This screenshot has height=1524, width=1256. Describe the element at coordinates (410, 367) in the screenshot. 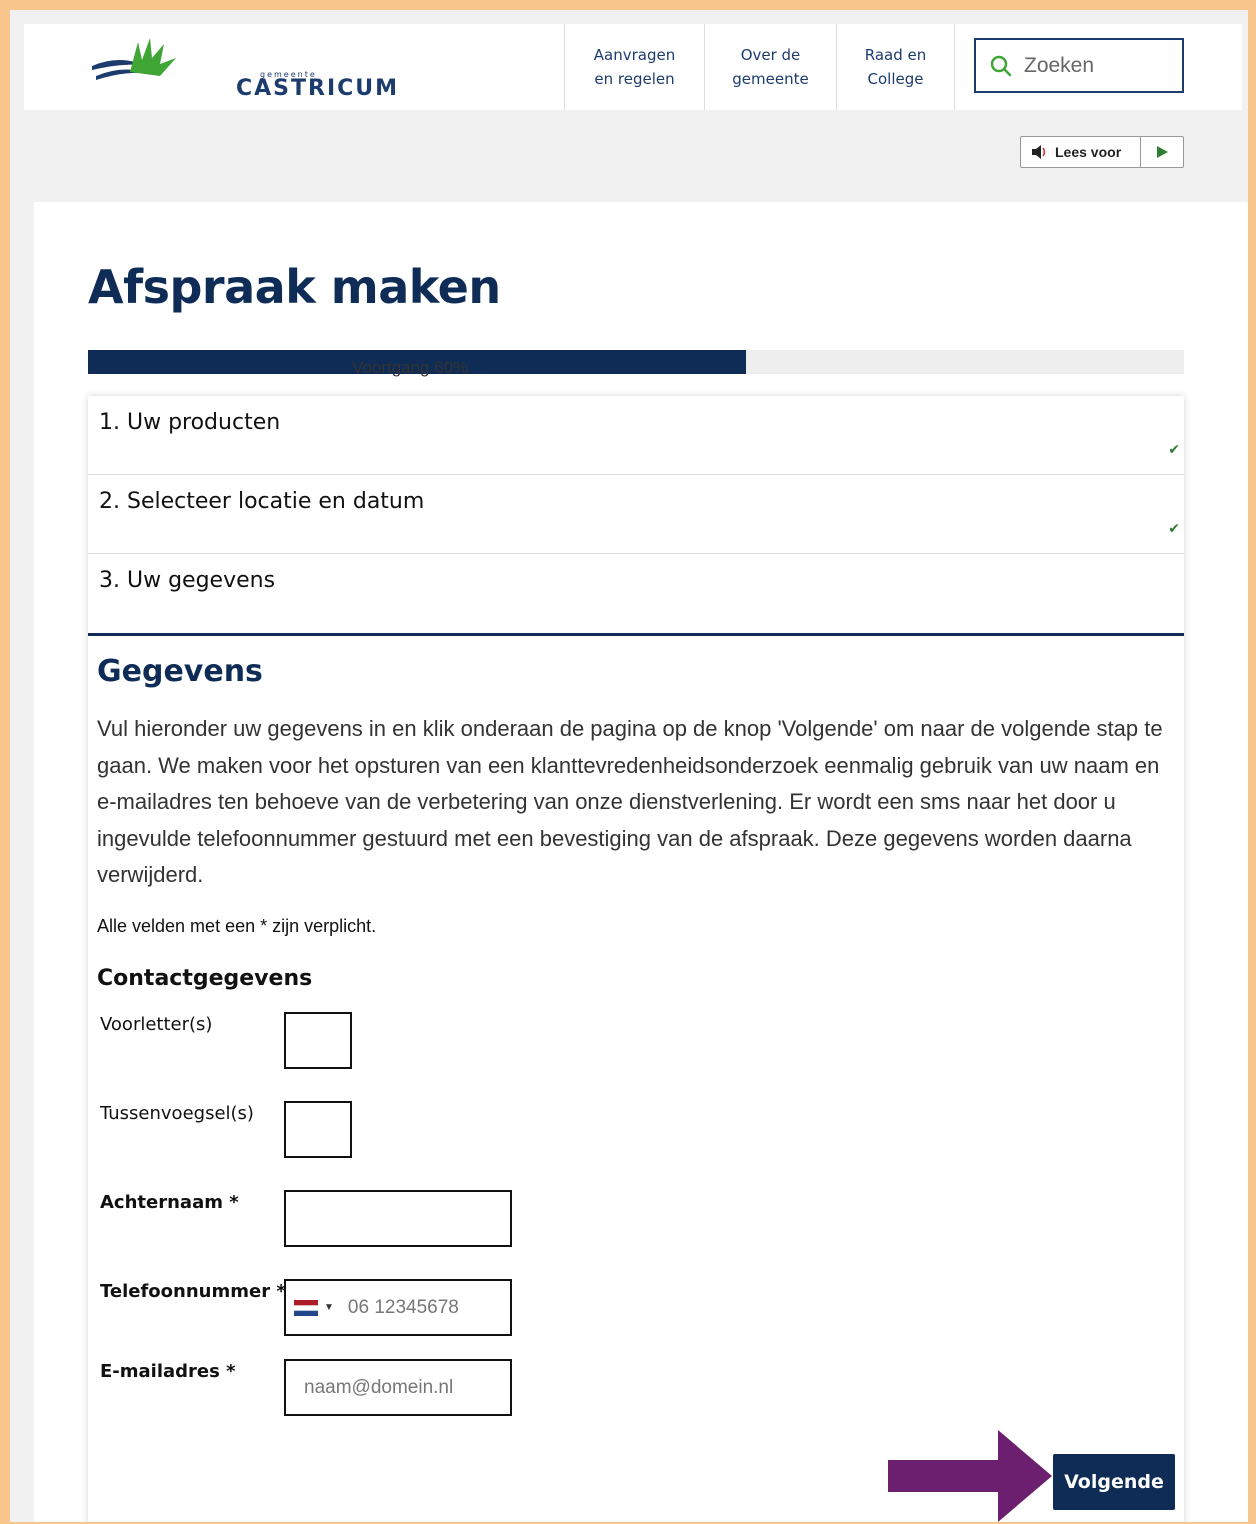

I see `progress-label: Voortgang 60%` at that location.